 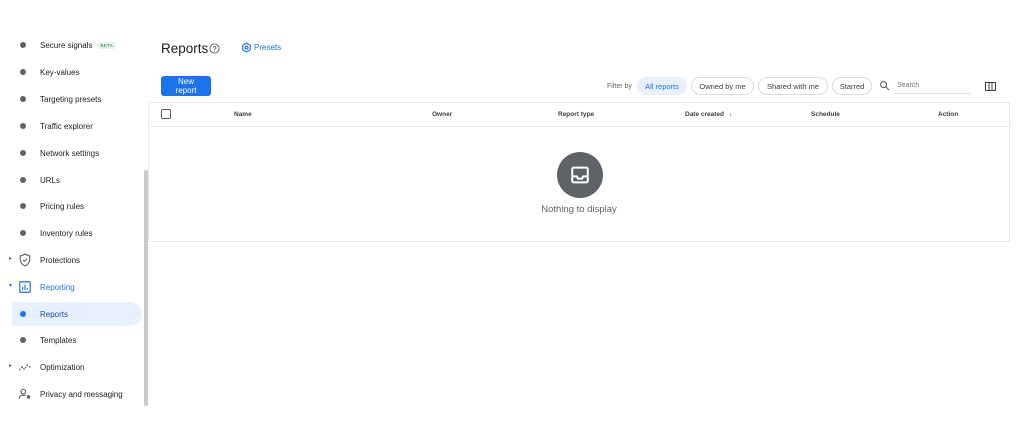 What do you see at coordinates (246, 47) in the screenshot?
I see `gear-icon` at bounding box center [246, 47].